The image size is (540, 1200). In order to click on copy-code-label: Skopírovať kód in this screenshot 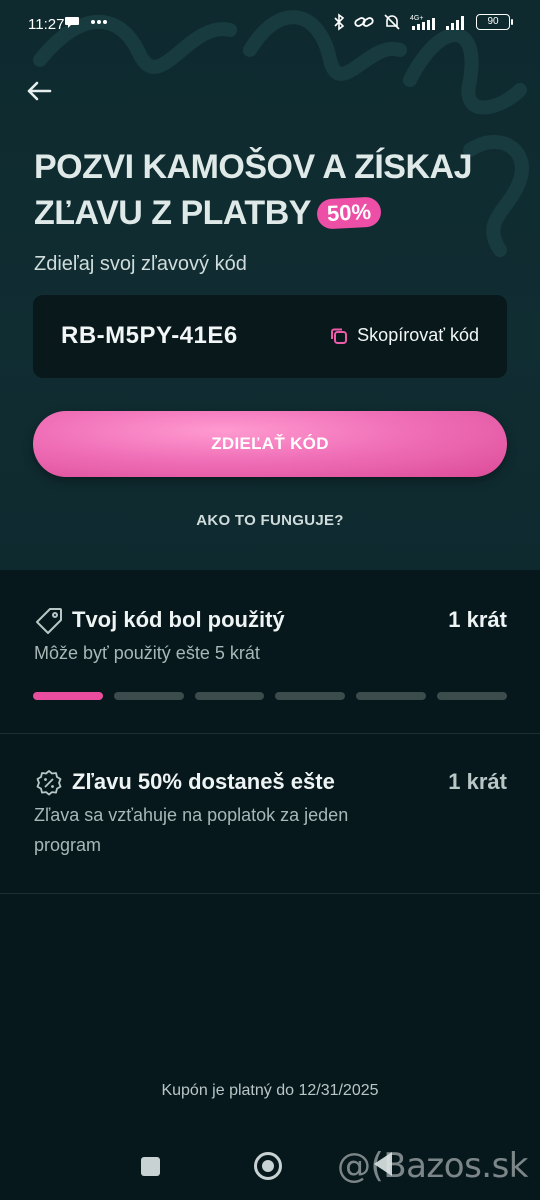, I will do `click(418, 335)`.